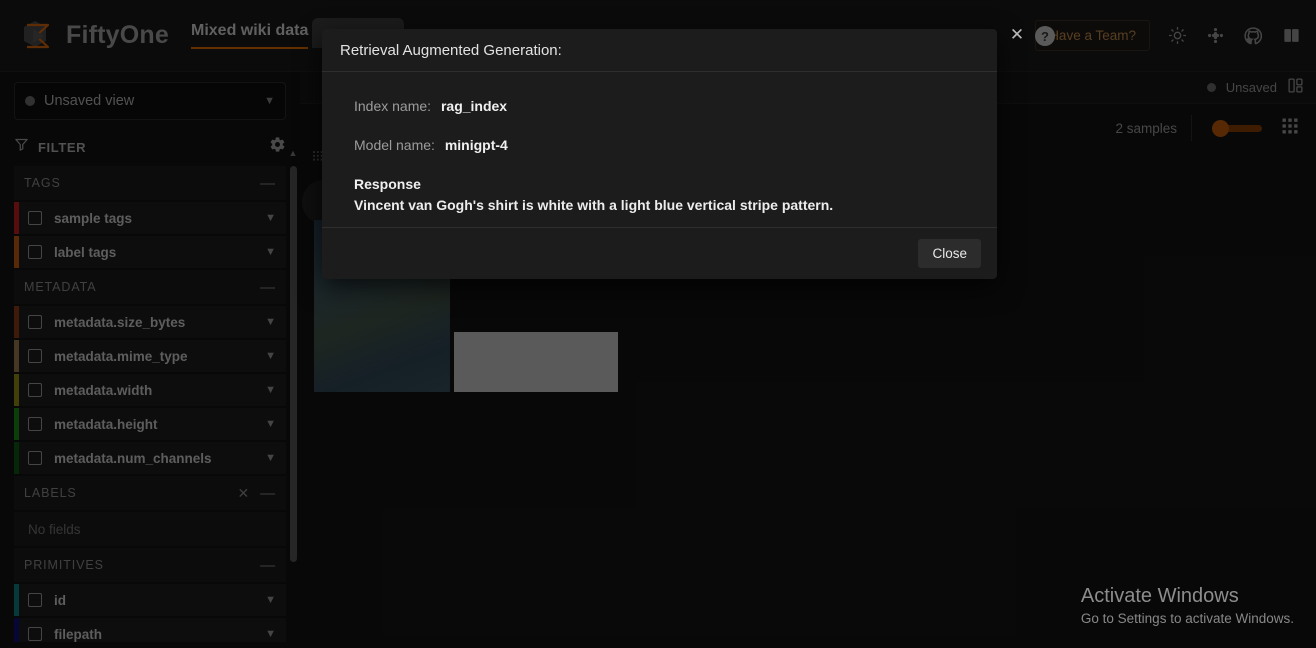 The image size is (1316, 648). I want to click on response-label: Response, so click(387, 184).